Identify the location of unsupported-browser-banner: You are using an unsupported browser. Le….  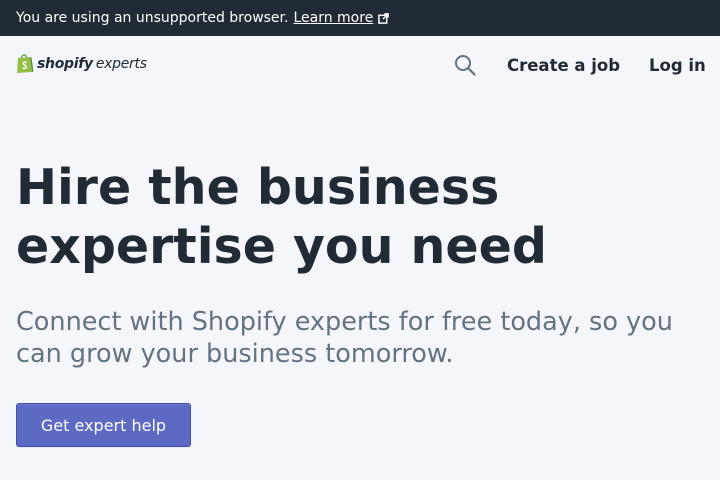
(360, 18).